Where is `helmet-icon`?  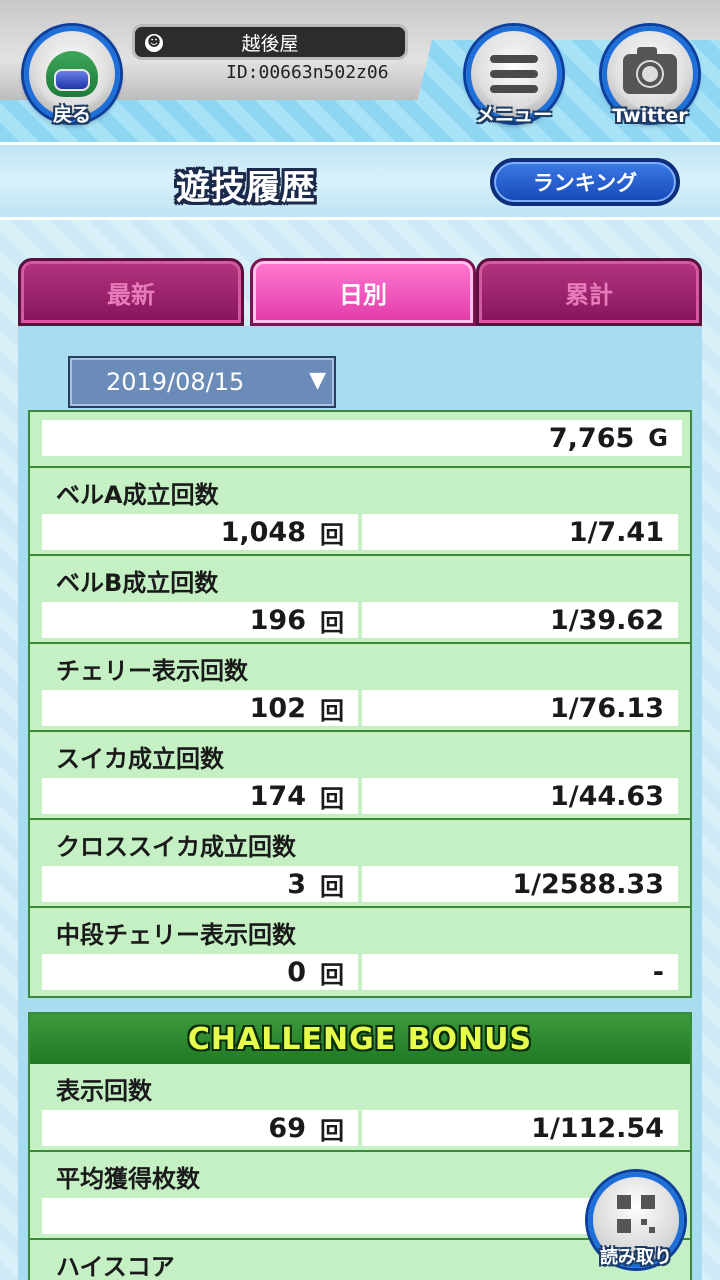 helmet-icon is located at coordinates (72, 74).